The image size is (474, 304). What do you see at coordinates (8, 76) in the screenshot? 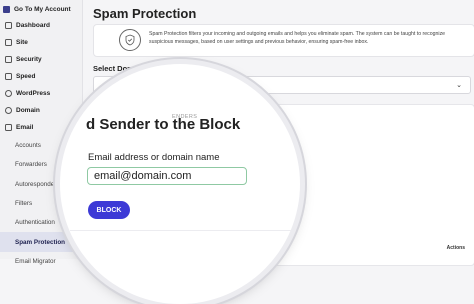
I see `rocket-icon` at bounding box center [8, 76].